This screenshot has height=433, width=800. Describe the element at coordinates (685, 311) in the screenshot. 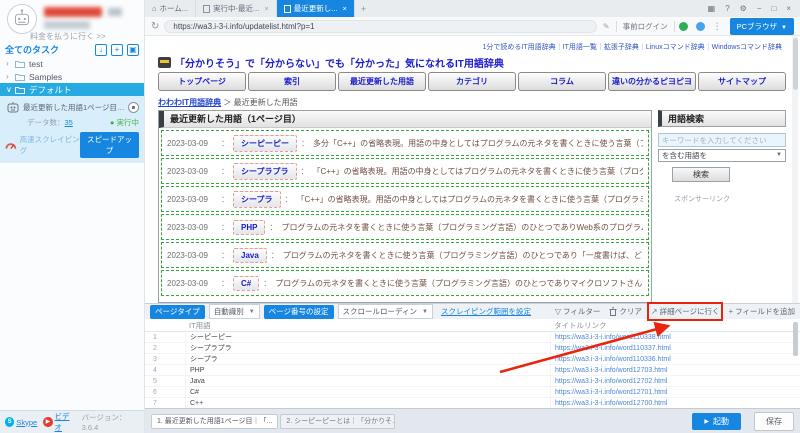

I see `go-to-detail-page-button: ↗ 詳細ページに行く` at that location.